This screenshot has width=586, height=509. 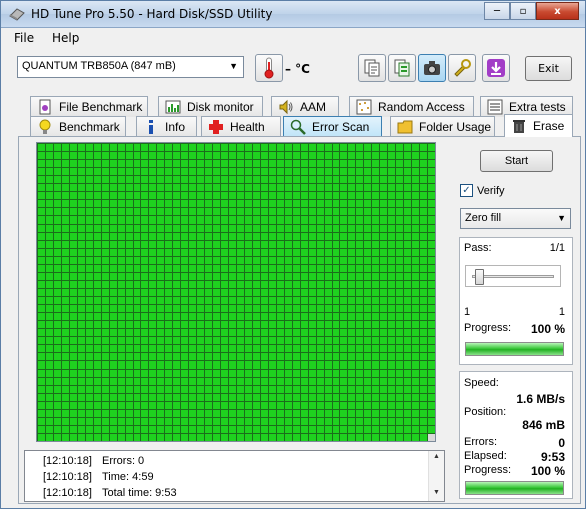 What do you see at coordinates (293, 38) in the screenshot?
I see `menu-bar: File Help` at bounding box center [293, 38].